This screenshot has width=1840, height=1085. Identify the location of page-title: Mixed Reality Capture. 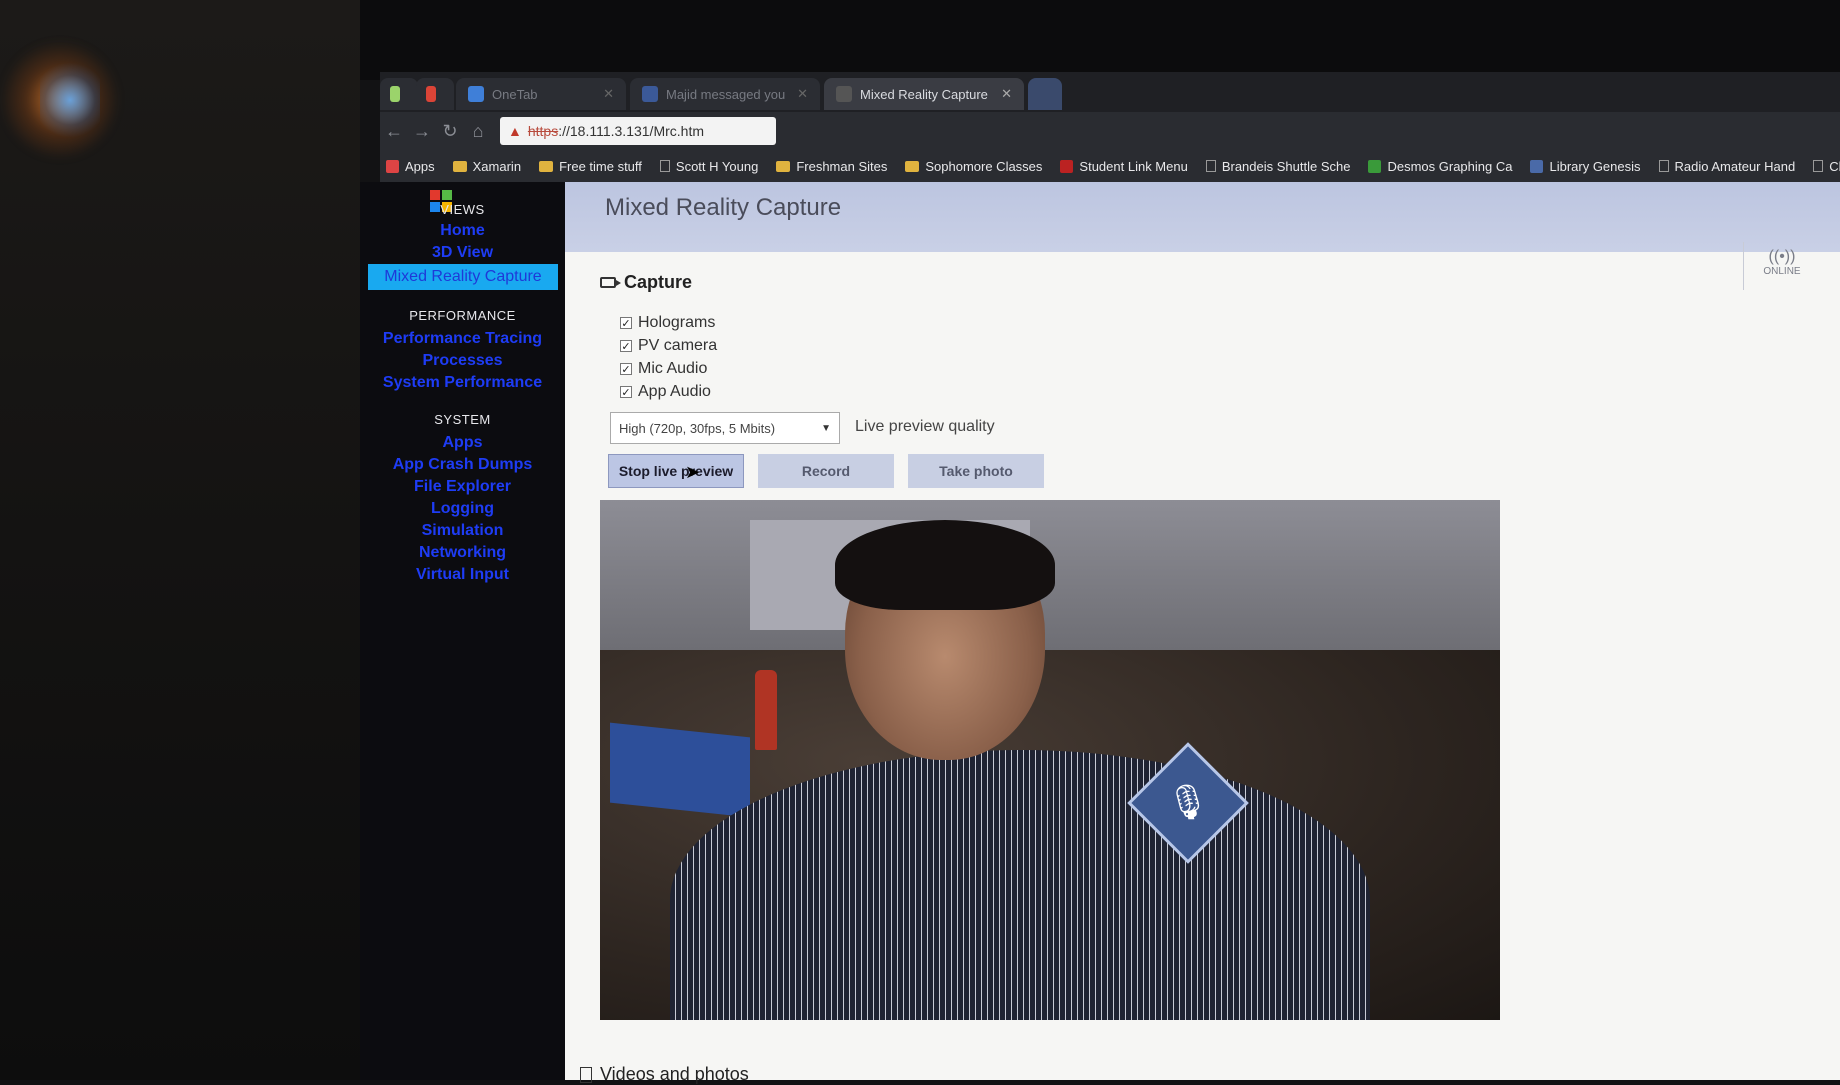
(723, 207).